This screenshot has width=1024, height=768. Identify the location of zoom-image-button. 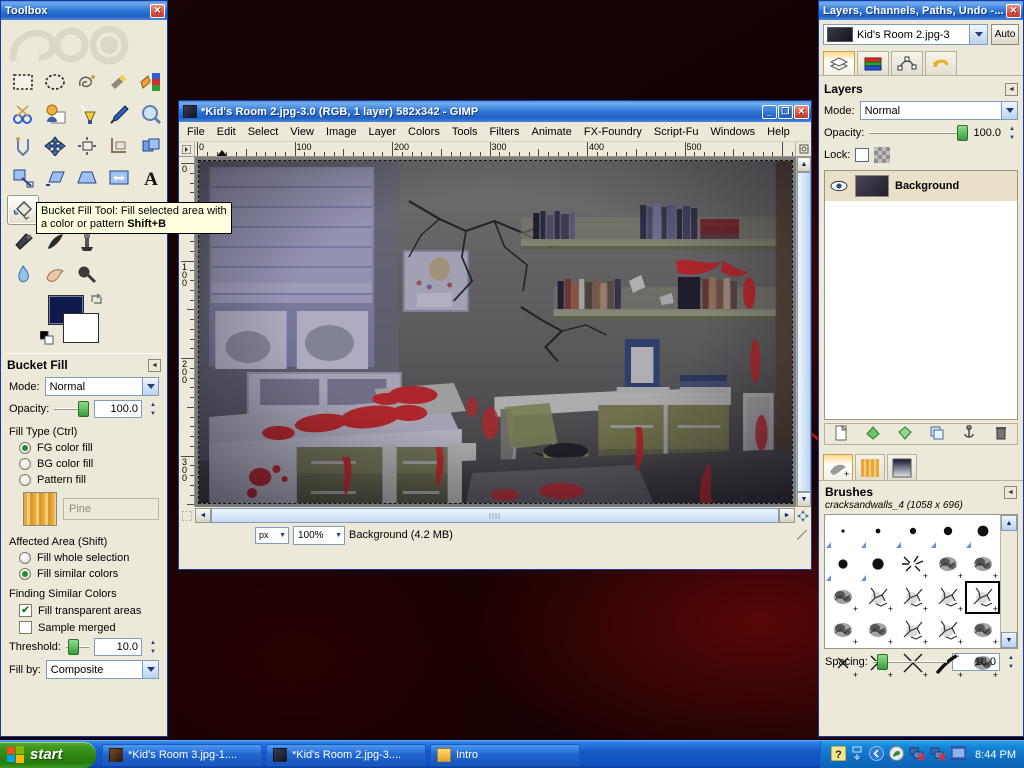
(803, 149).